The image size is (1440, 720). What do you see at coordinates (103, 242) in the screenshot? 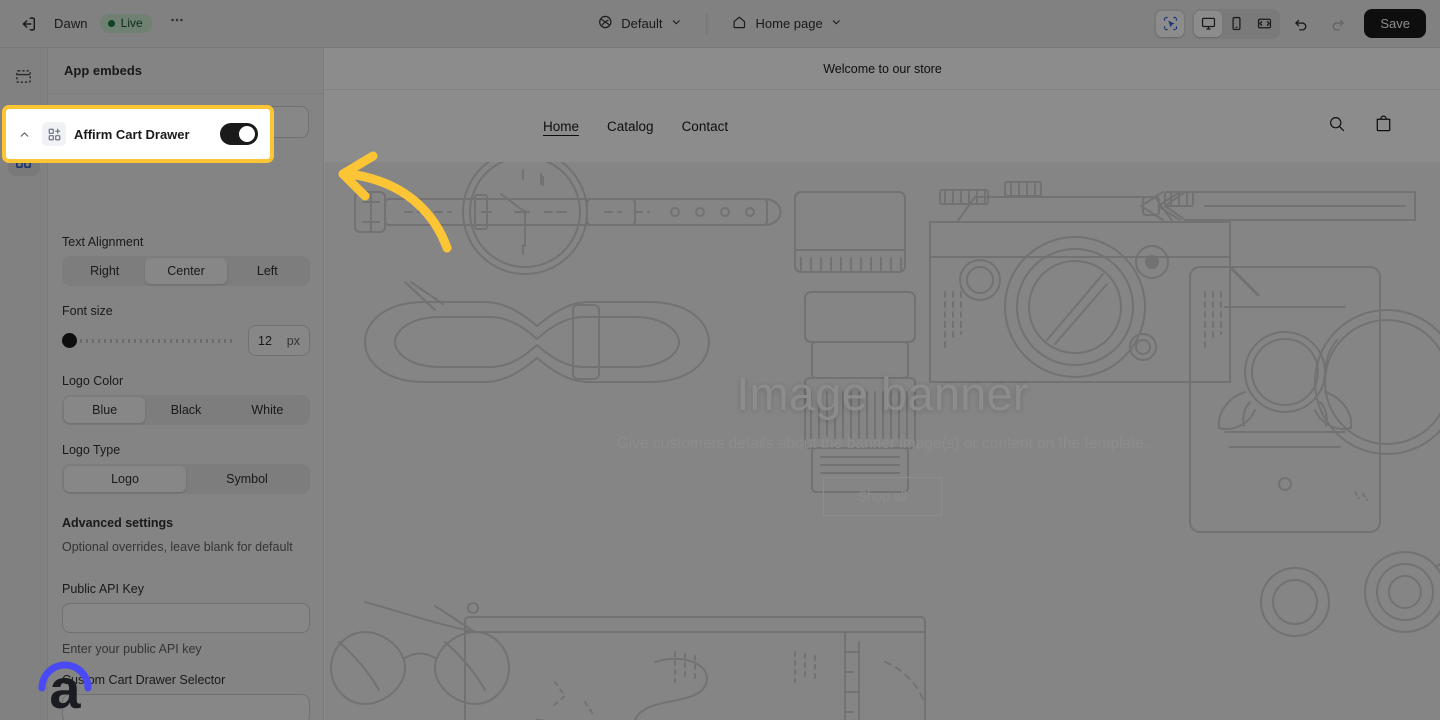
I see `text-alignment-label: Text Alignment` at bounding box center [103, 242].